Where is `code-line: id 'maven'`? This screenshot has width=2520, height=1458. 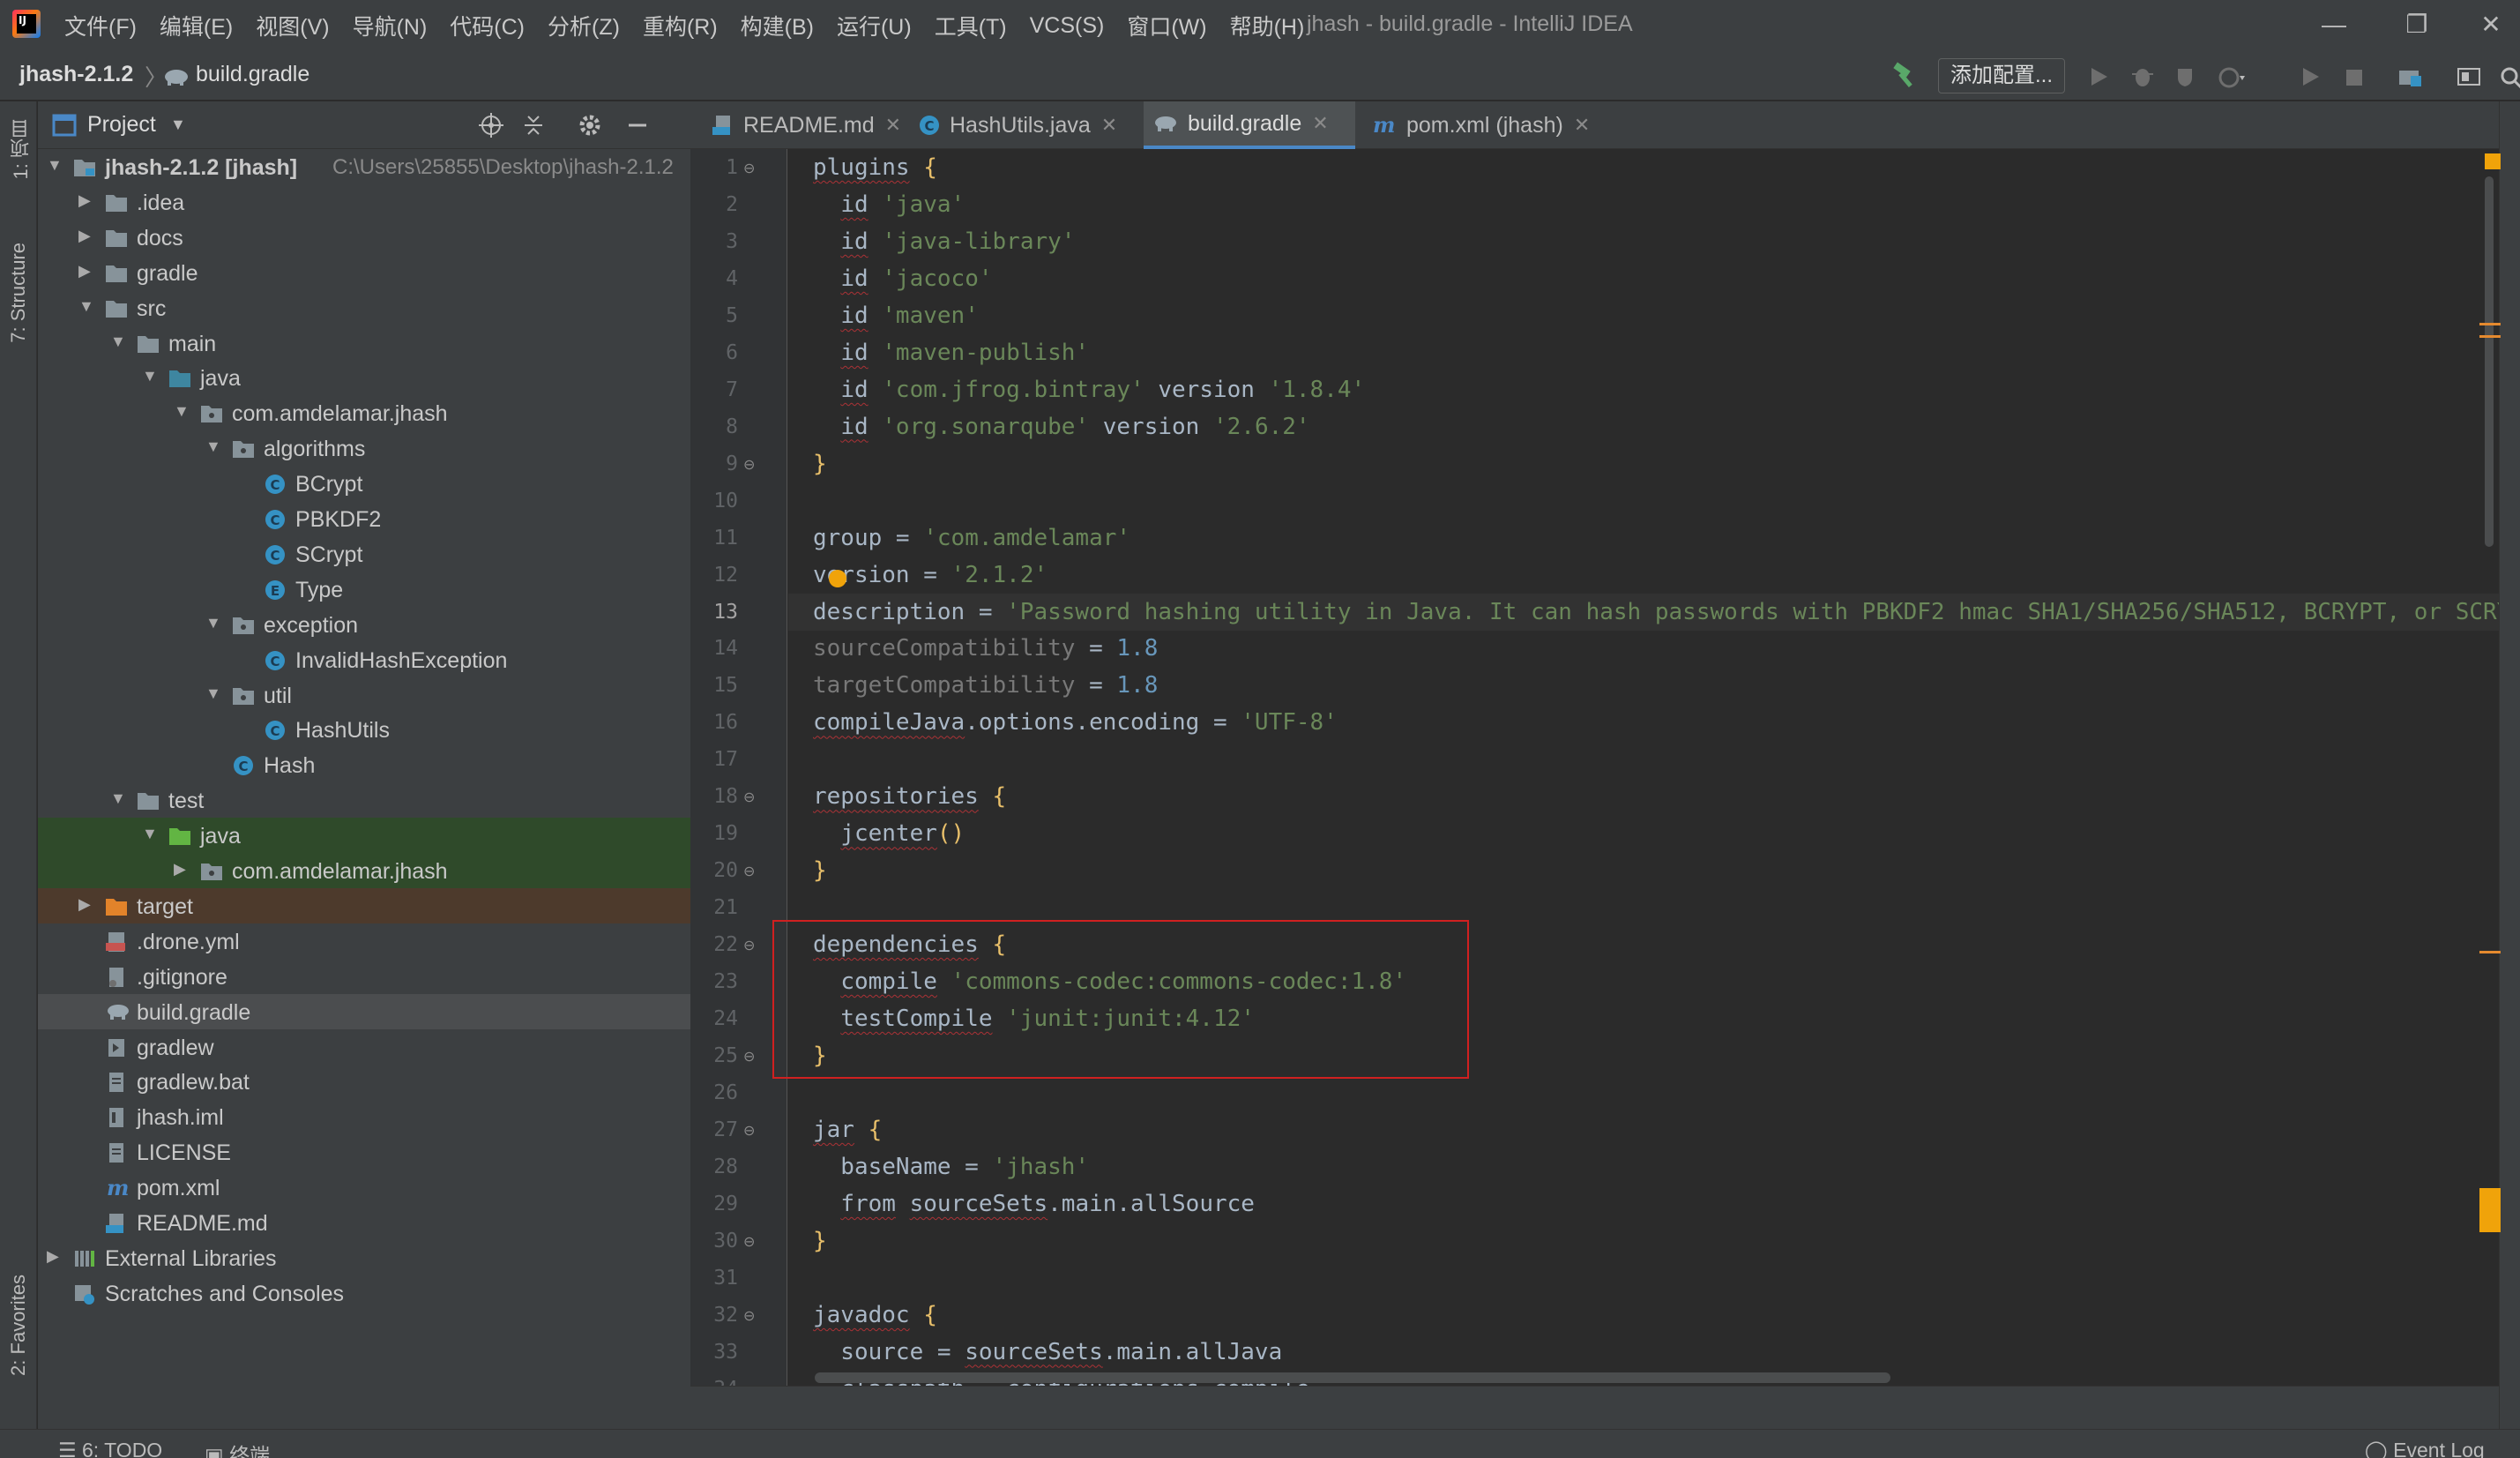
code-line: id 'maven' is located at coordinates (1643, 315).